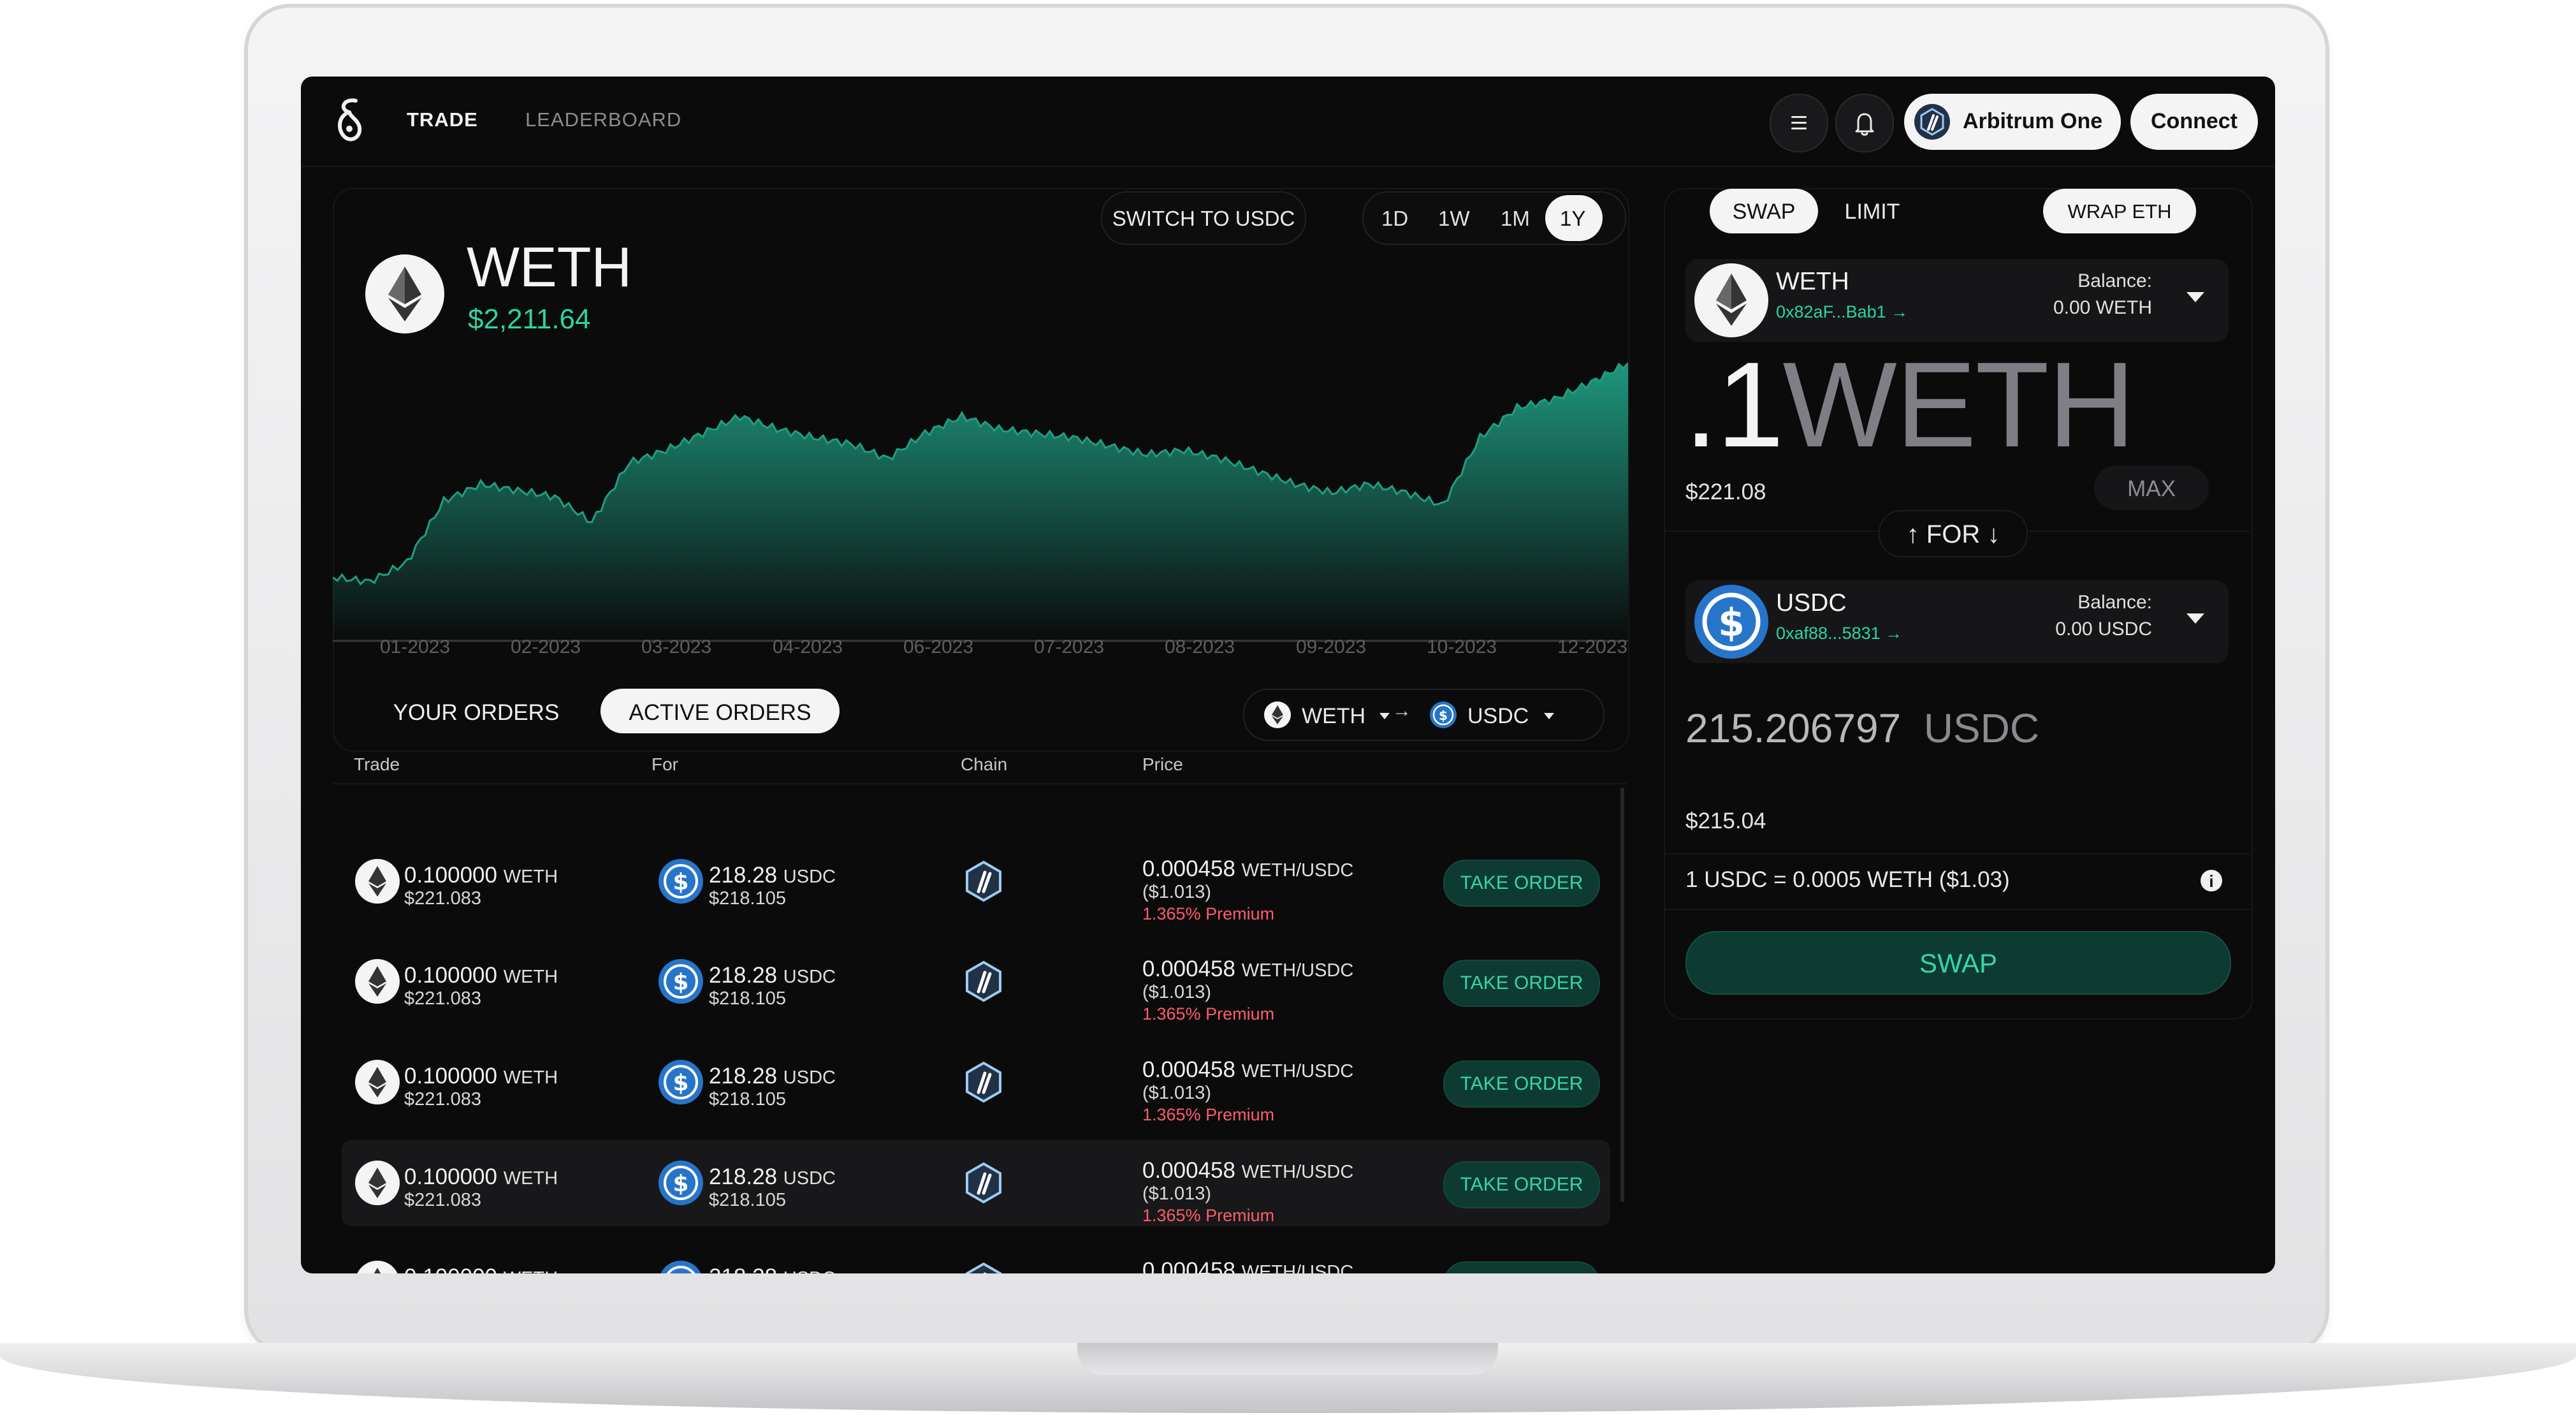  What do you see at coordinates (808, 646) in the screenshot?
I see `x-tick: 04-2023` at bounding box center [808, 646].